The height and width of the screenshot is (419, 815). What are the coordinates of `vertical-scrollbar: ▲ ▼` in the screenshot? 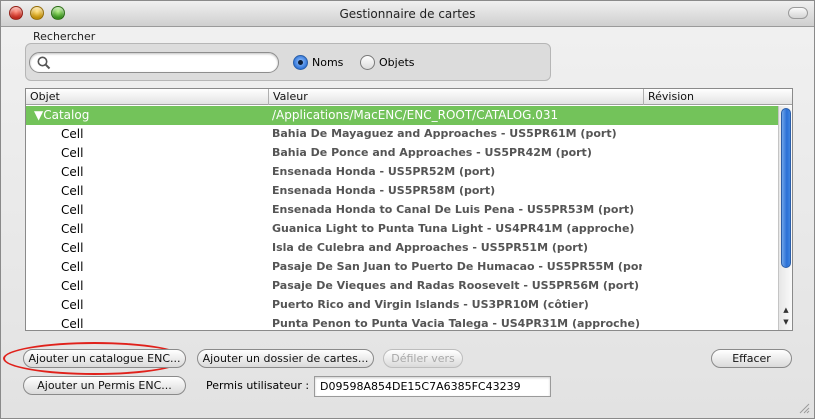 It's located at (785, 218).